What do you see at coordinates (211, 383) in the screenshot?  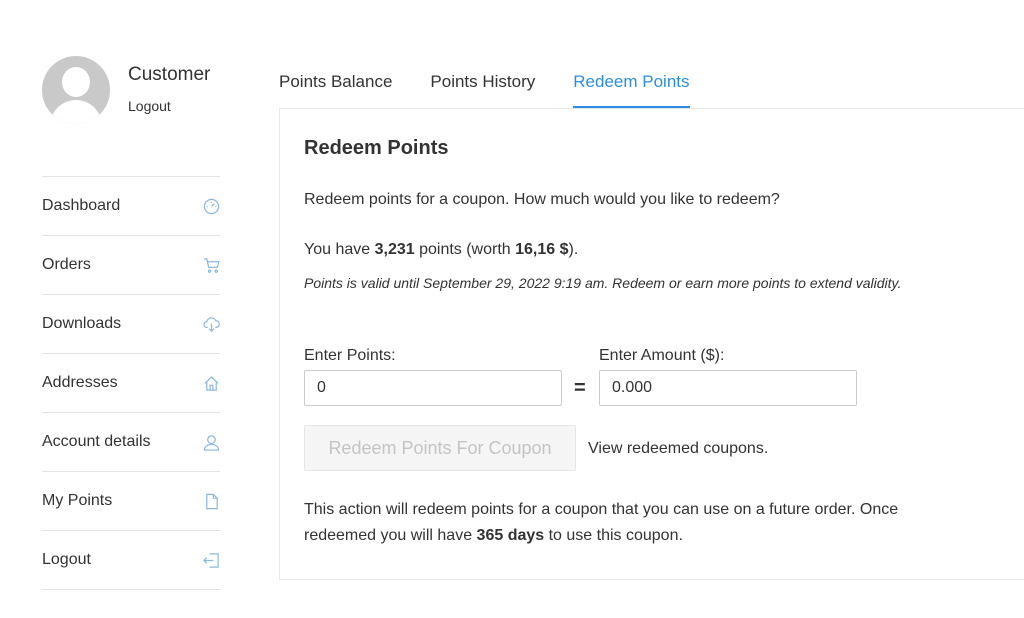 I see `home-icon` at bounding box center [211, 383].